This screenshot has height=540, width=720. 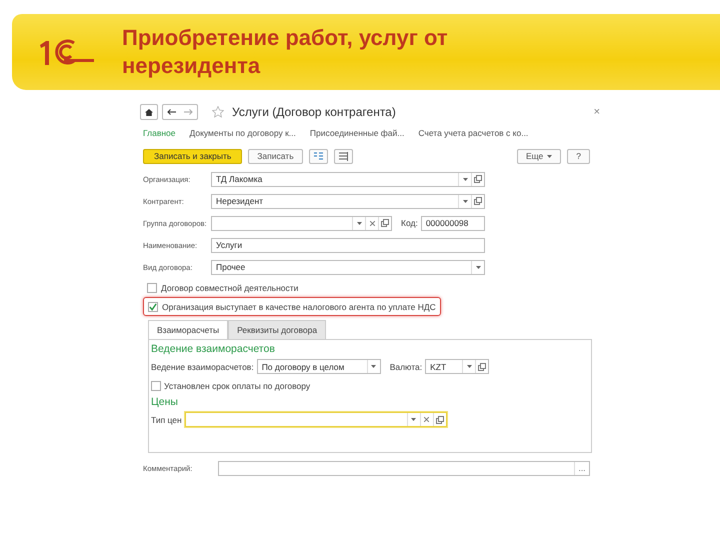 I want to click on section-link: Главное, so click(x=159, y=133).